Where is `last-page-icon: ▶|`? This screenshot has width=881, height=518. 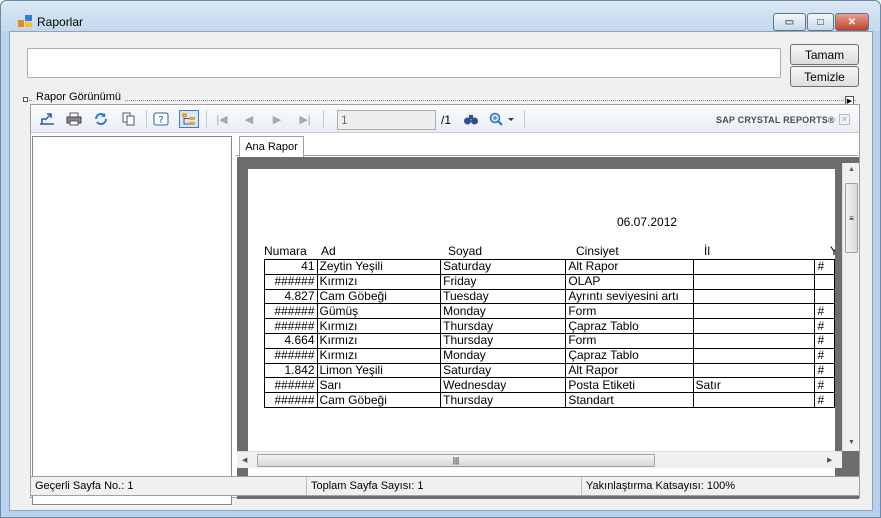
last-page-icon: ▶| is located at coordinates (305, 119).